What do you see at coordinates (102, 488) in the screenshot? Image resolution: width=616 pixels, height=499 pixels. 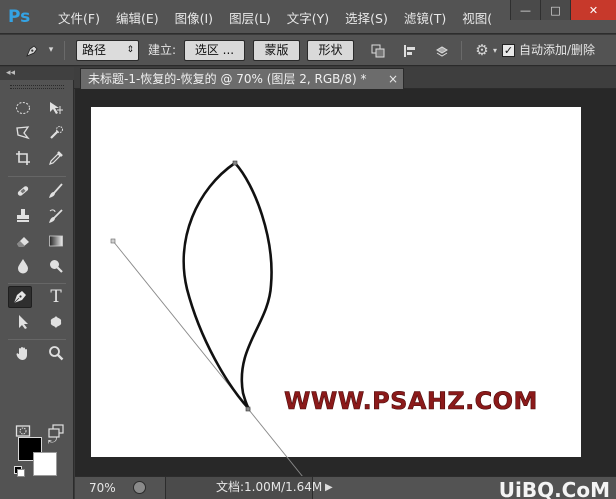 I see `zoom-level: 70%` at bounding box center [102, 488].